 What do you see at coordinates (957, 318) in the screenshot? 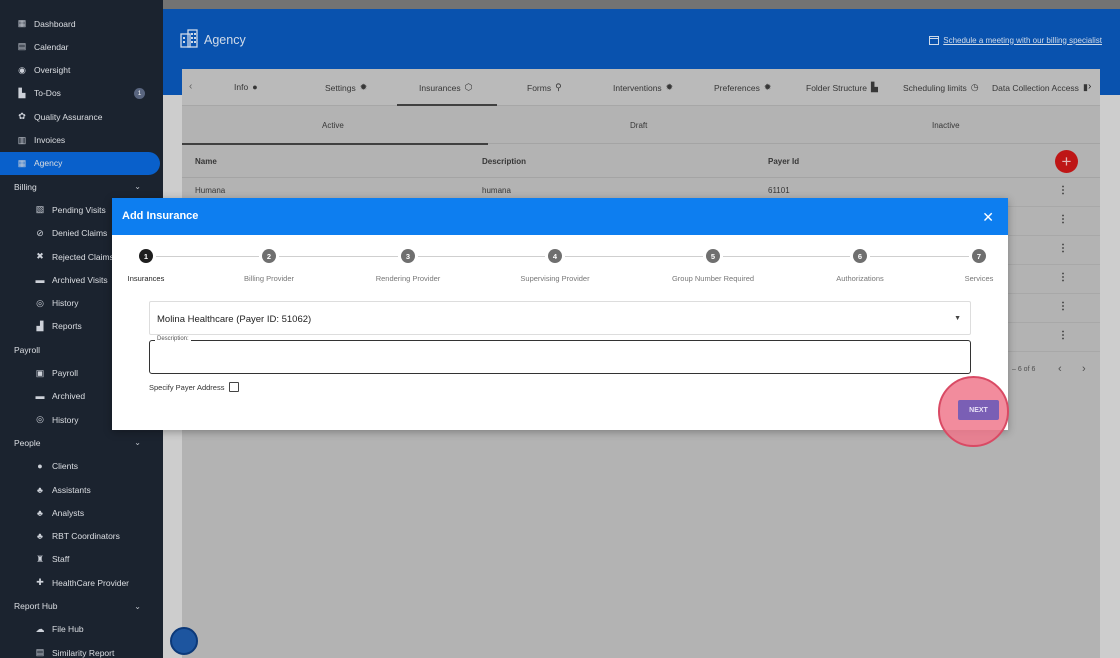
I see `chevron-down-icon: ▼` at bounding box center [957, 318].